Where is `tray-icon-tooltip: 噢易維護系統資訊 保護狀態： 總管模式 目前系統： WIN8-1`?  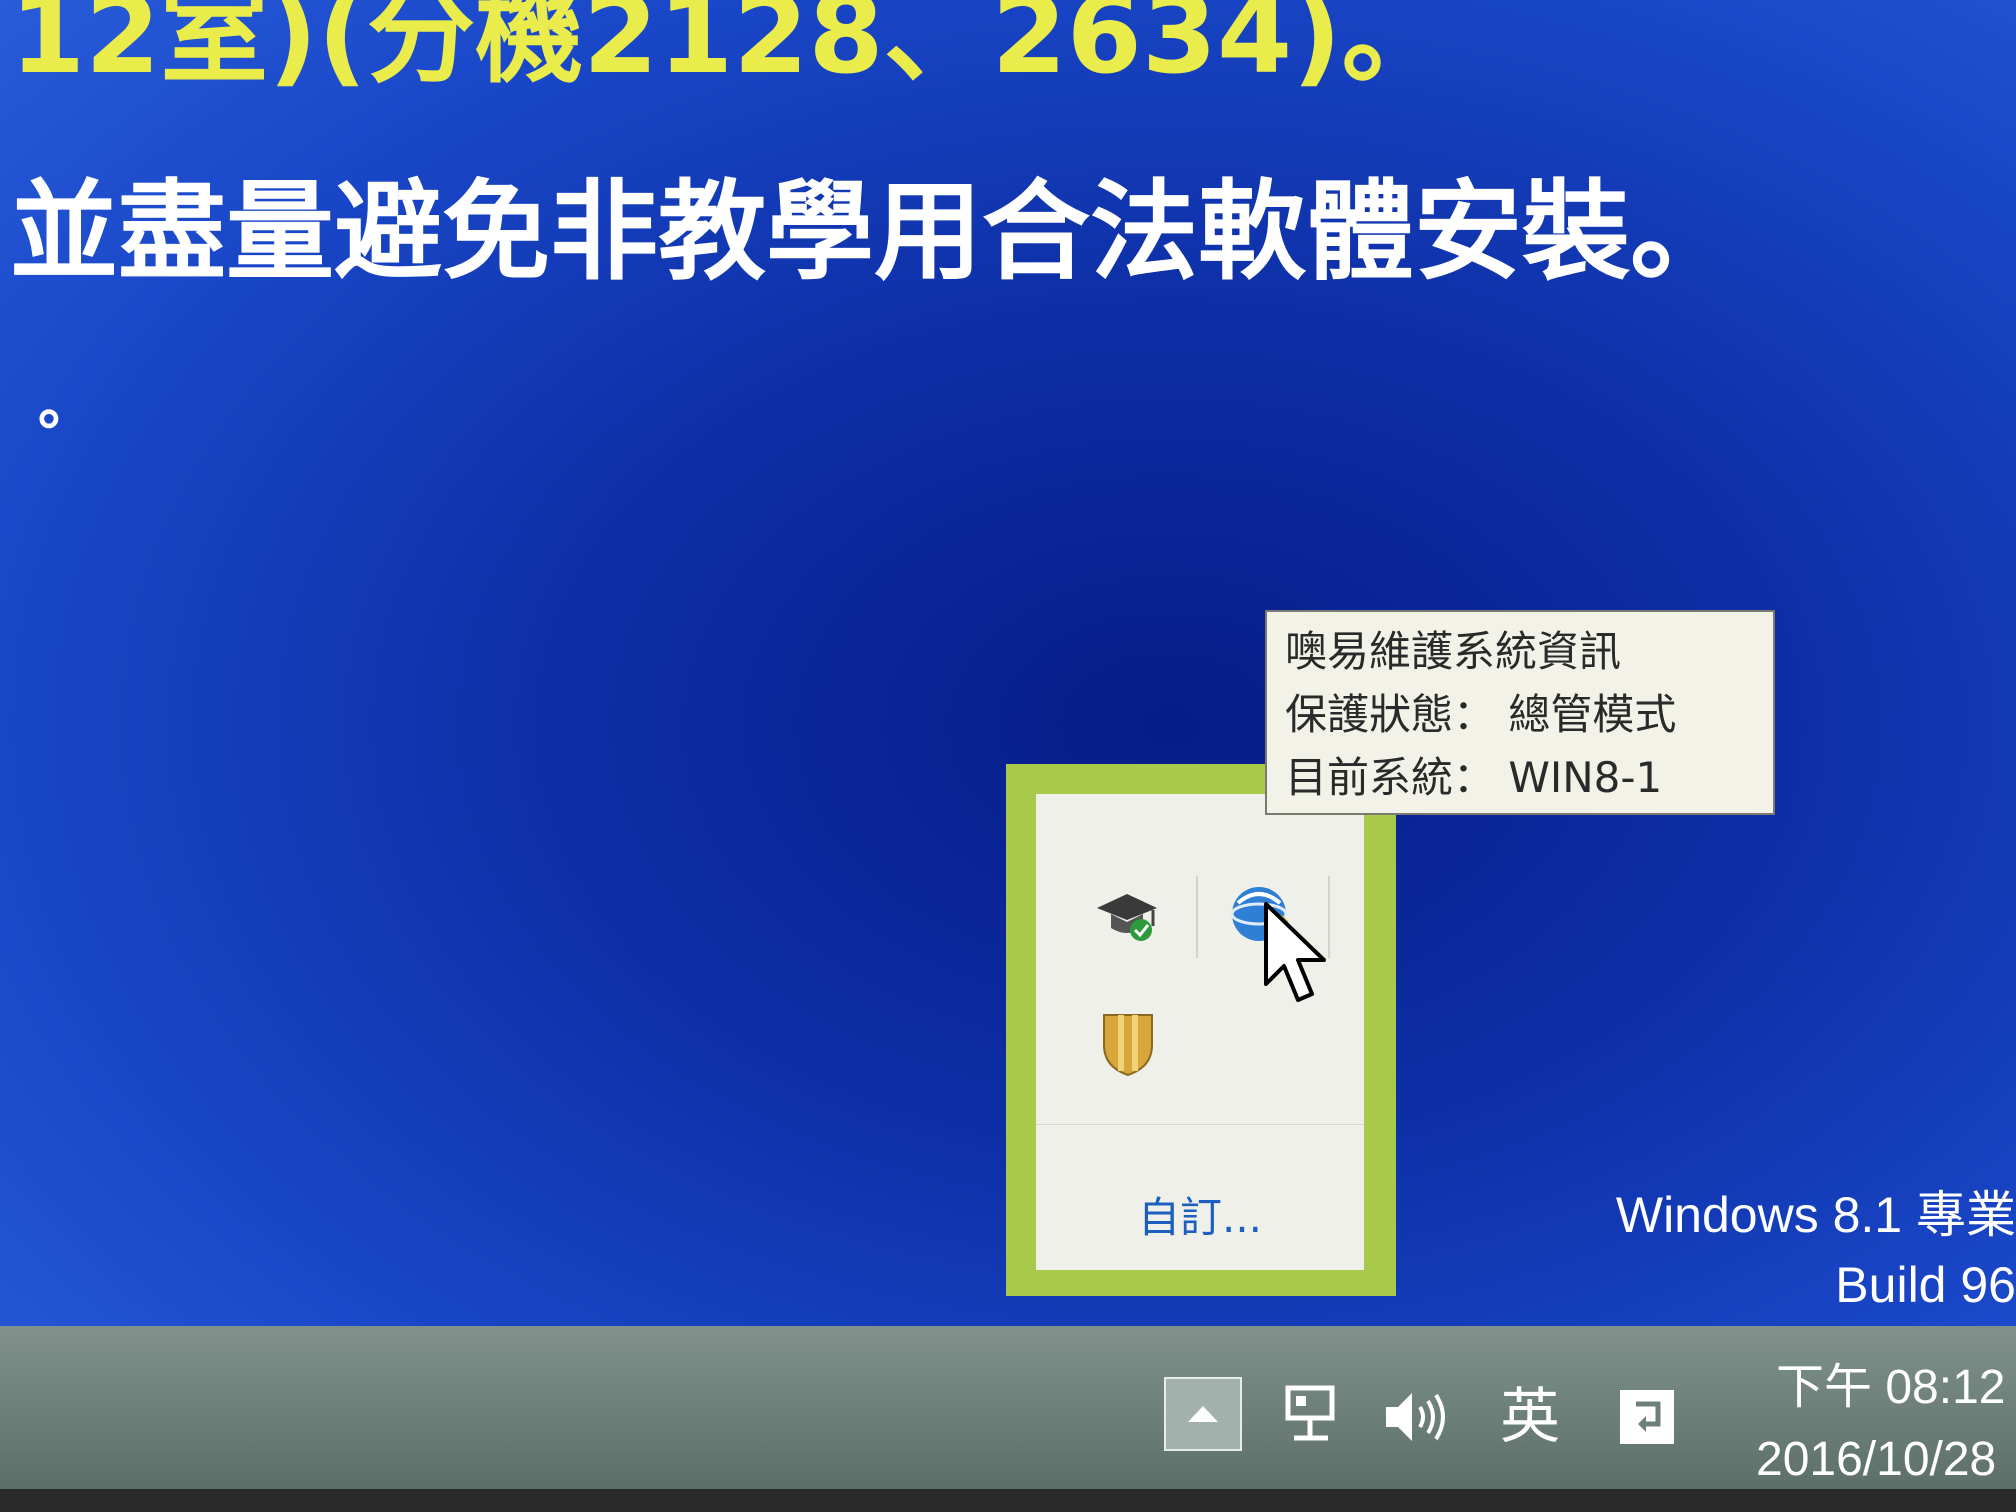
tray-icon-tooltip: 噢易維護系統資訊 保護狀態： 總管模式 目前系統： WIN8-1 is located at coordinates (1520, 712).